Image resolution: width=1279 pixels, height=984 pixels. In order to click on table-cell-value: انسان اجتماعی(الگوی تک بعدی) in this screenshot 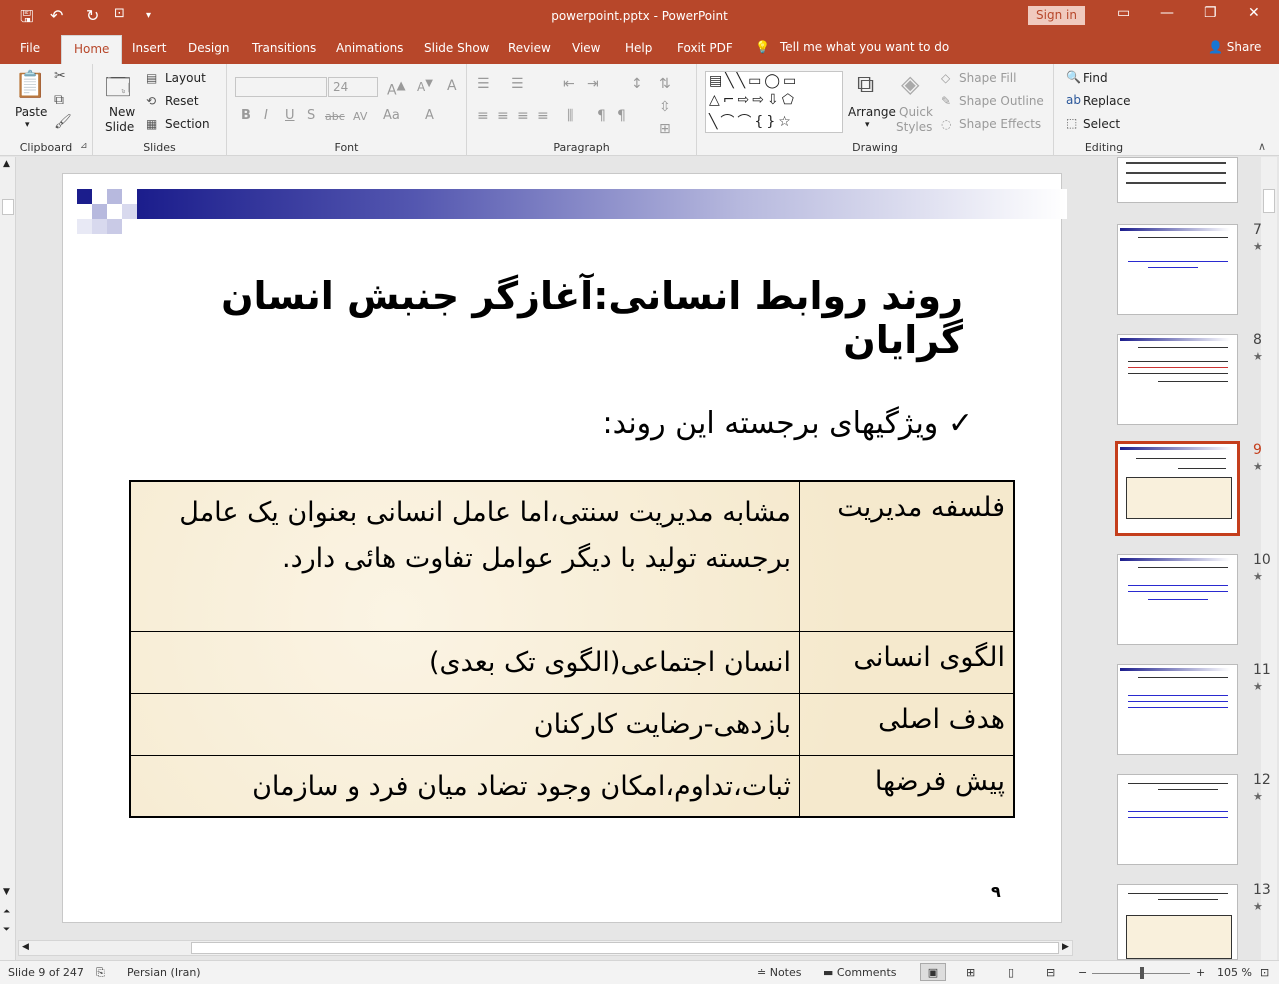, I will do `click(465, 662)`.